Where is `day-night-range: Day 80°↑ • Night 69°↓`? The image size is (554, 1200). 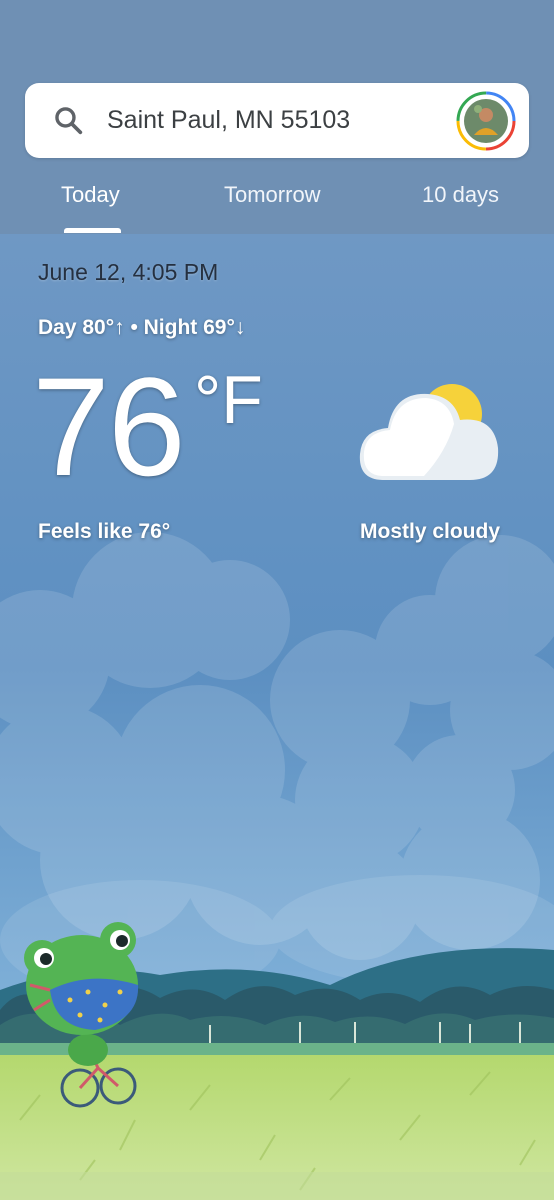
day-night-range: Day 80°↑ • Night 69°↓ is located at coordinates (142, 327).